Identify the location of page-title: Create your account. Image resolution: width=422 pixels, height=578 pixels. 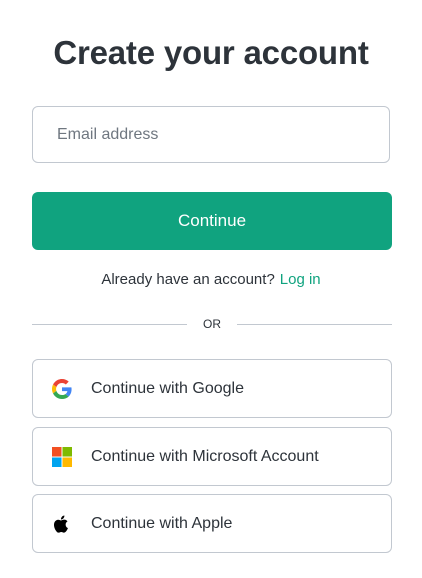
(211, 52).